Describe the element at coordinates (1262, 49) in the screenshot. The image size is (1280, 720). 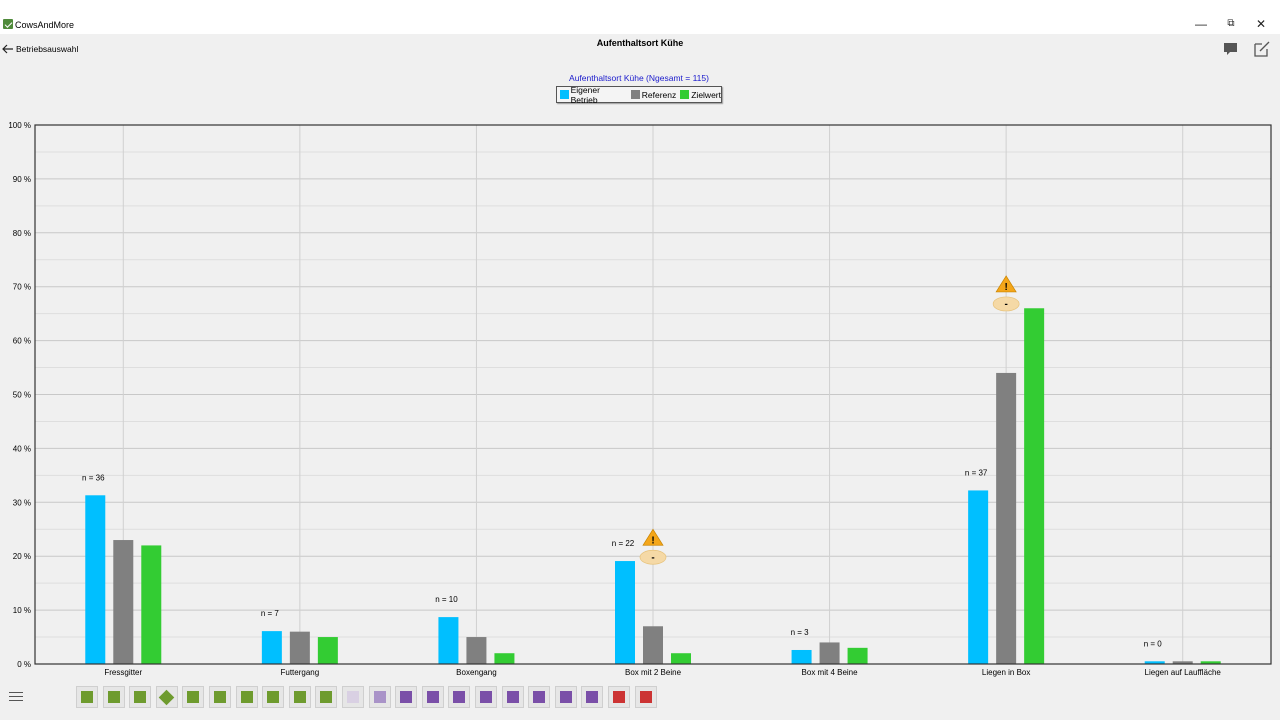
I see `edit-icon` at that location.